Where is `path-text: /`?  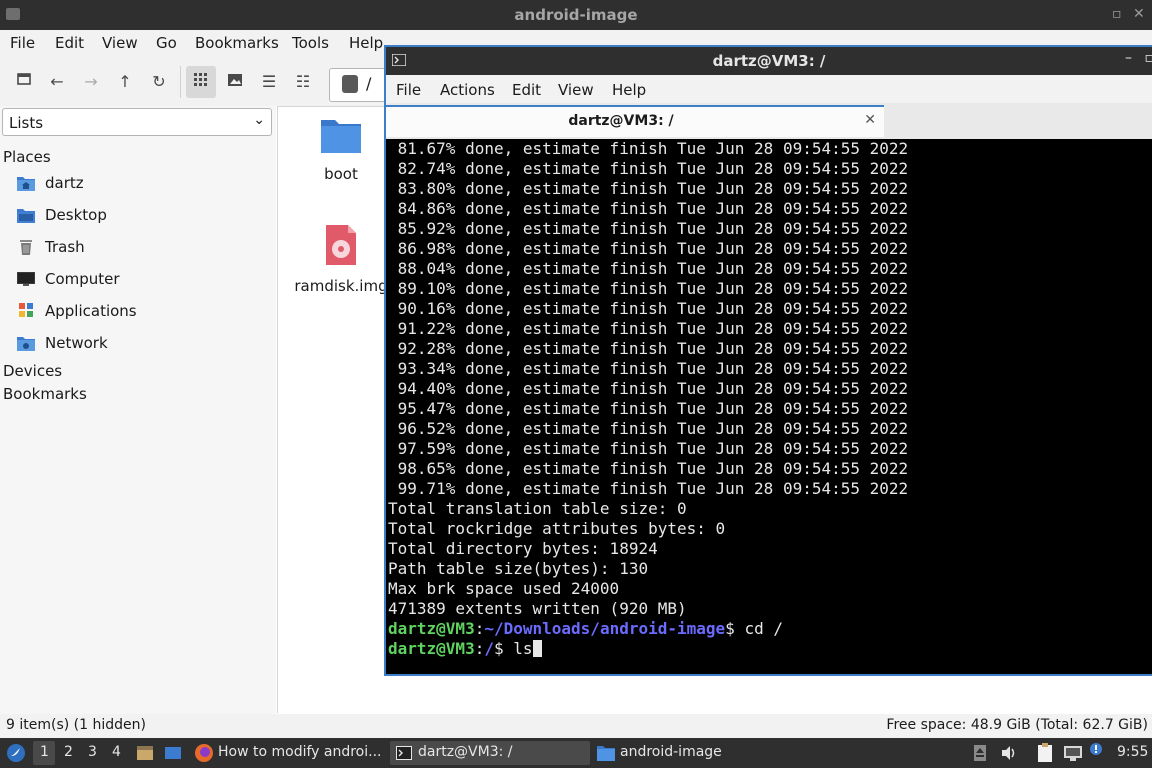 path-text: / is located at coordinates (369, 83).